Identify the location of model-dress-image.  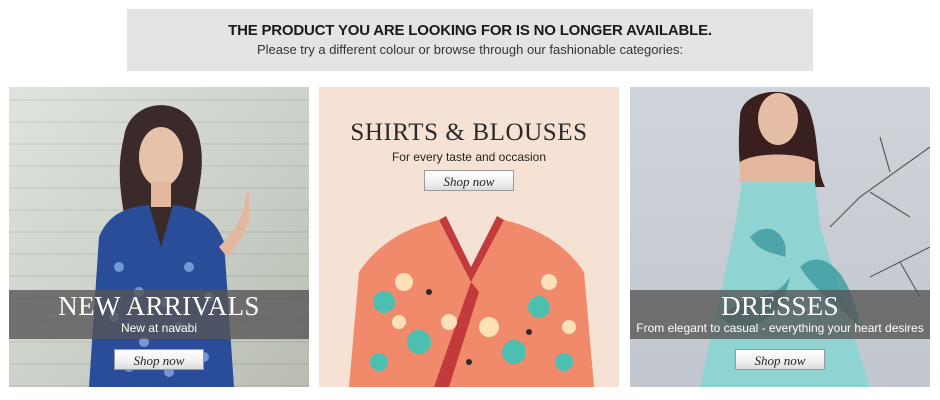
(785, 239).